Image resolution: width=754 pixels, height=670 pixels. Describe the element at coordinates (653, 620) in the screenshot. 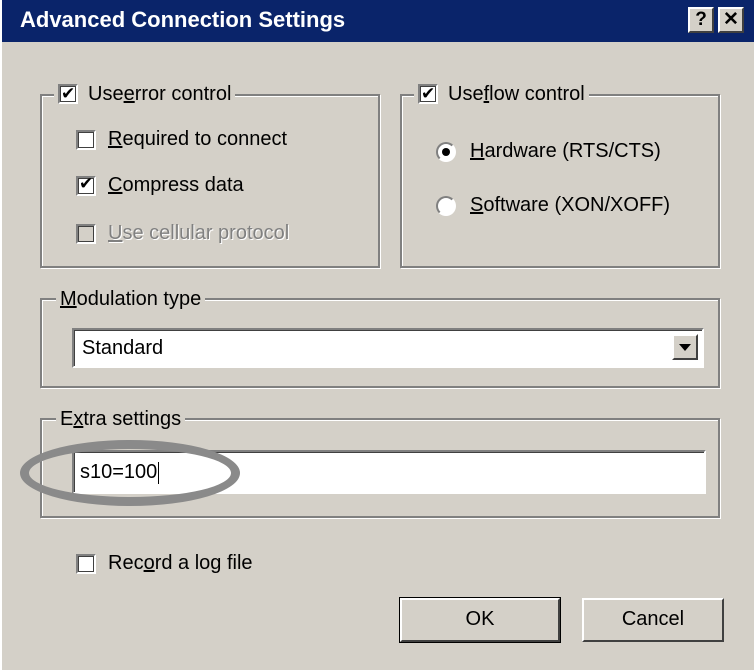

I see `cancel-button: Cancel` at that location.